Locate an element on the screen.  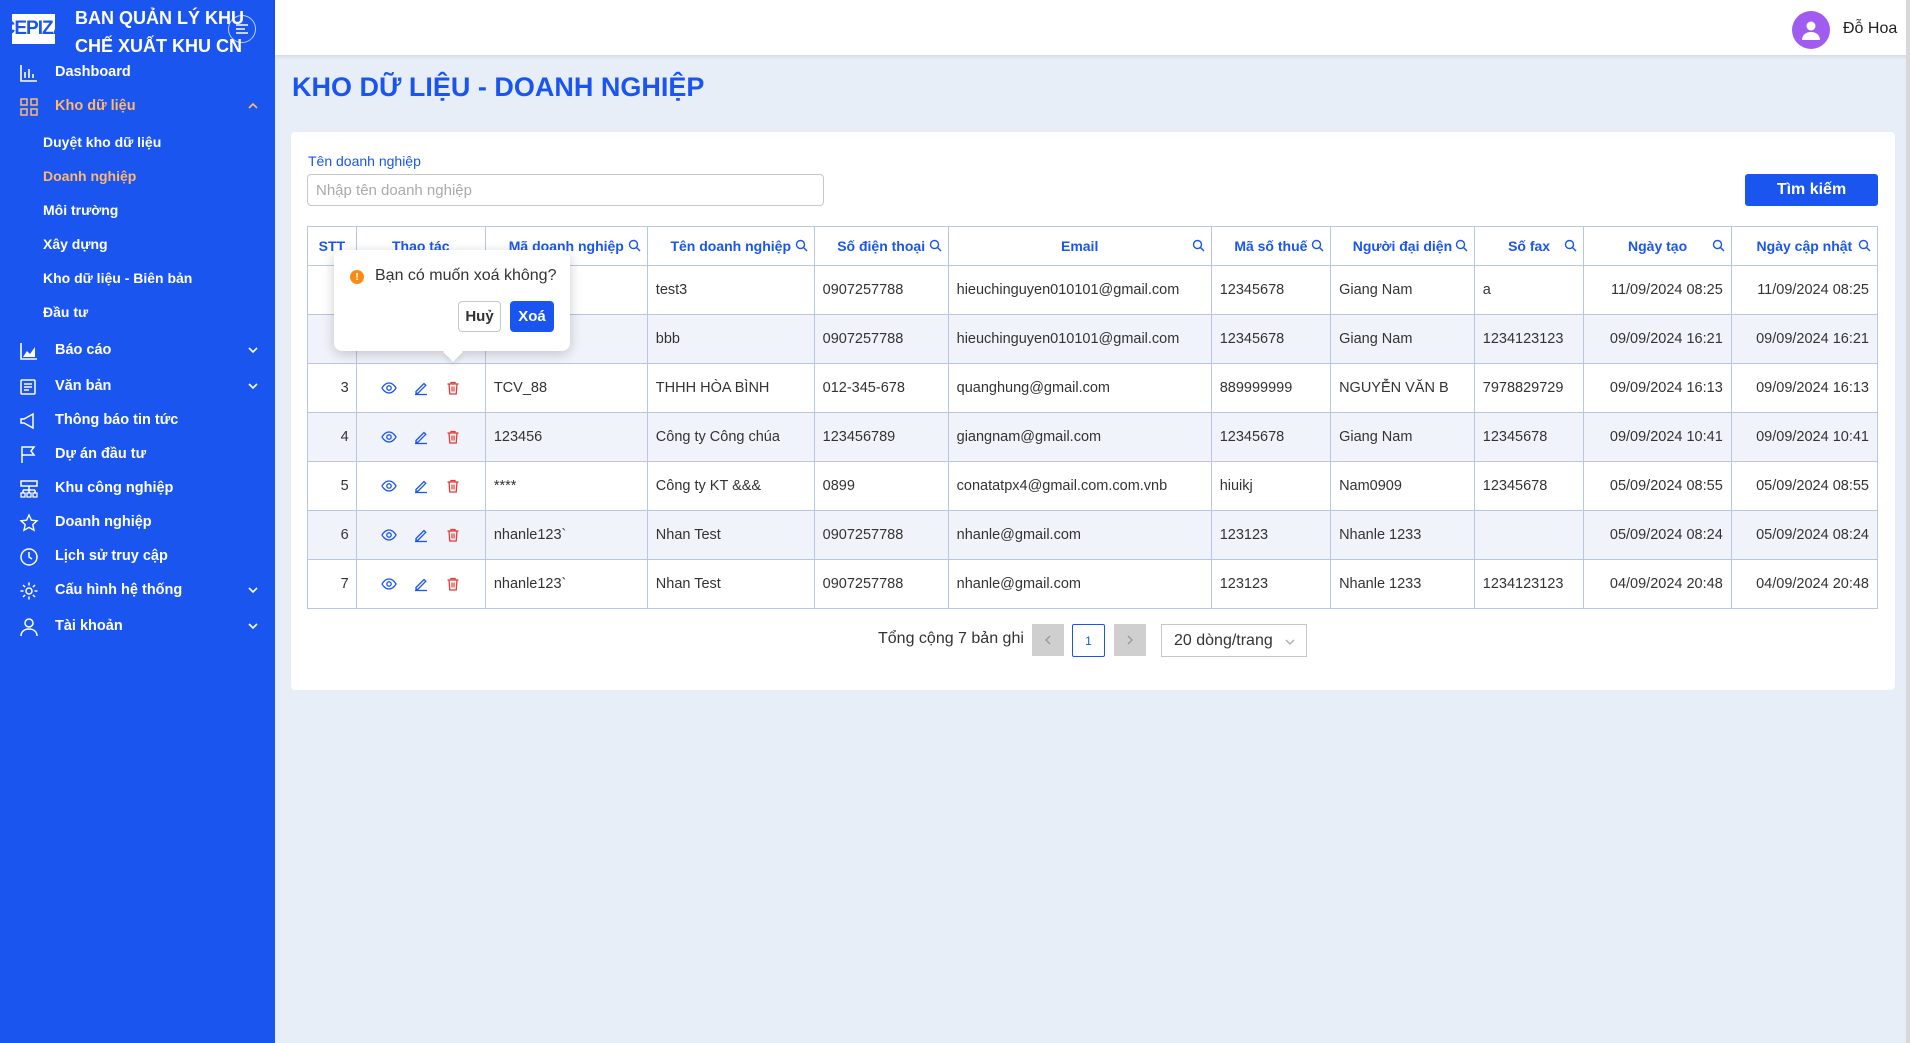
menu-toggle-button is located at coordinates (242, 29).